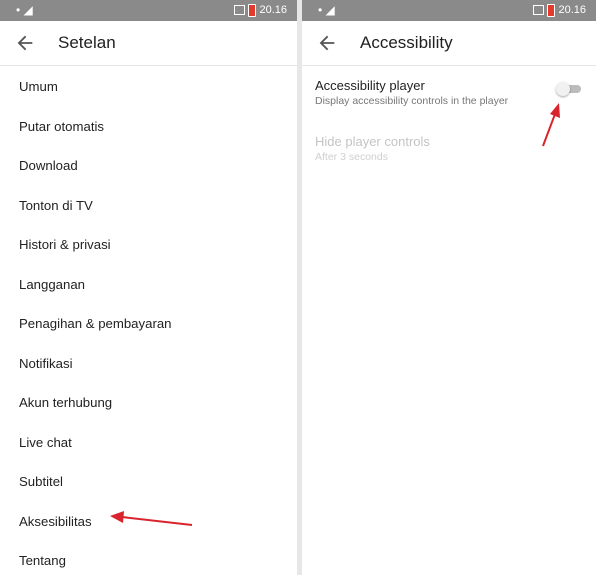 The image size is (596, 575). Describe the element at coordinates (406, 42) in the screenshot. I see `page-title: Accessibility` at that location.